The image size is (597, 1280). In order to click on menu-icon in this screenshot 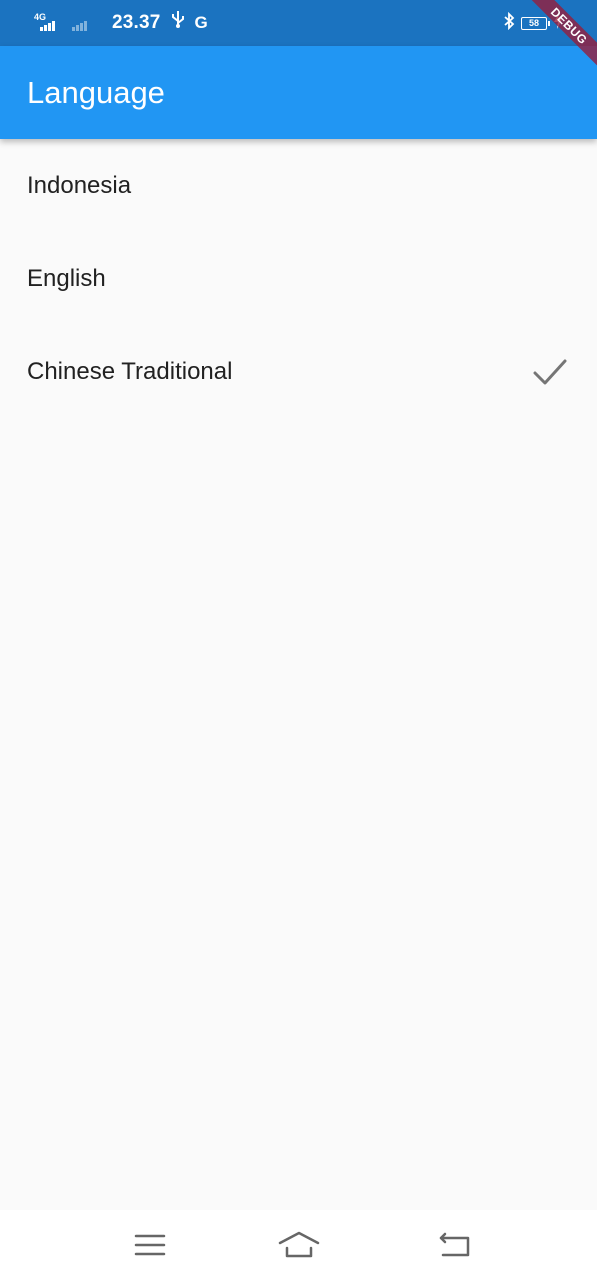, I will do `click(150, 1245)`.